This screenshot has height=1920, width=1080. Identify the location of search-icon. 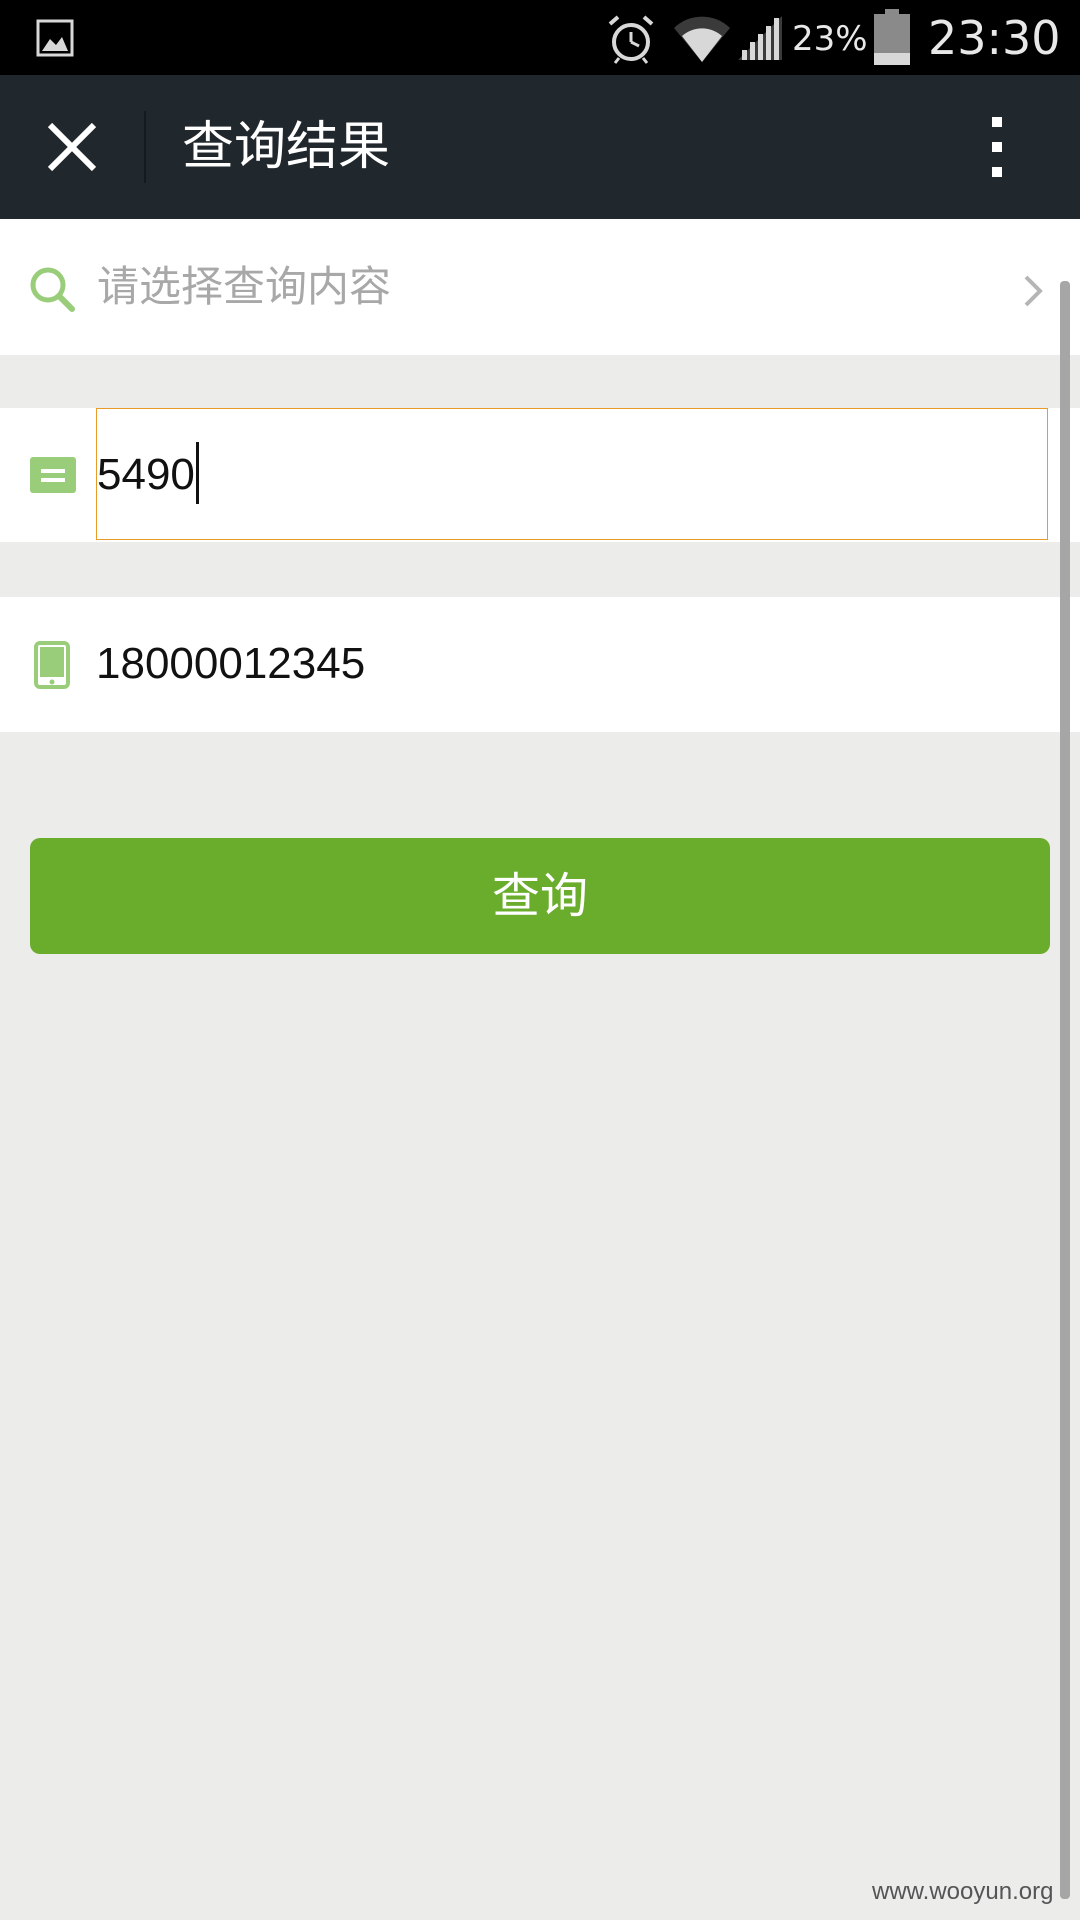
(52, 289).